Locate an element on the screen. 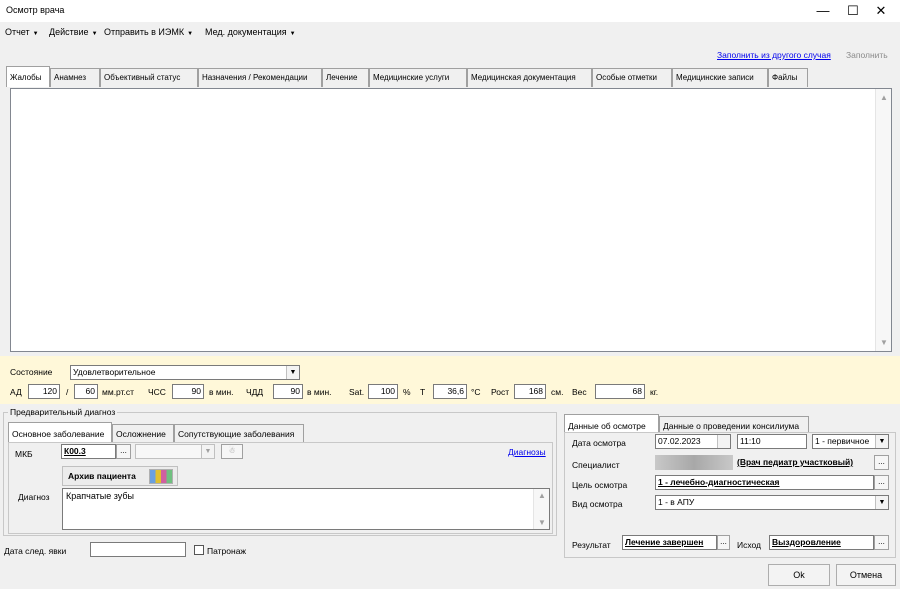 The height and width of the screenshot is (589, 900). mkb-input: К00.3 is located at coordinates (88, 451).